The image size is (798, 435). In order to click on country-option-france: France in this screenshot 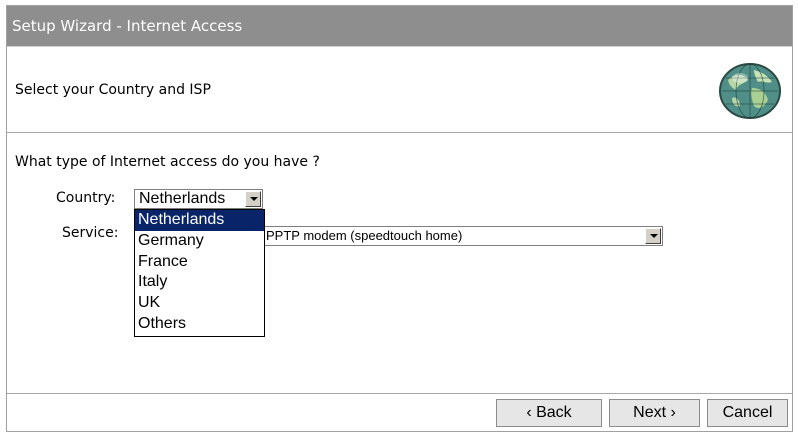, I will do `click(199, 262)`.